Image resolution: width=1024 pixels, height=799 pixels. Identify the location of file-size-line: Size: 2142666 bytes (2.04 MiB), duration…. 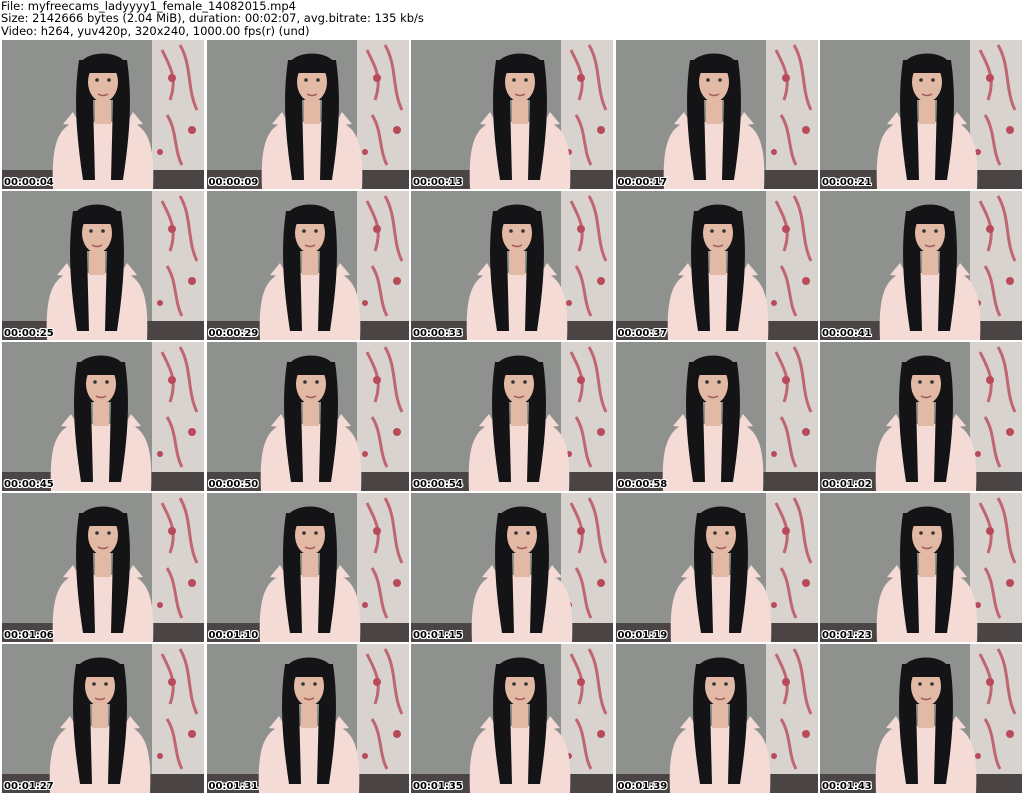
(212, 18).